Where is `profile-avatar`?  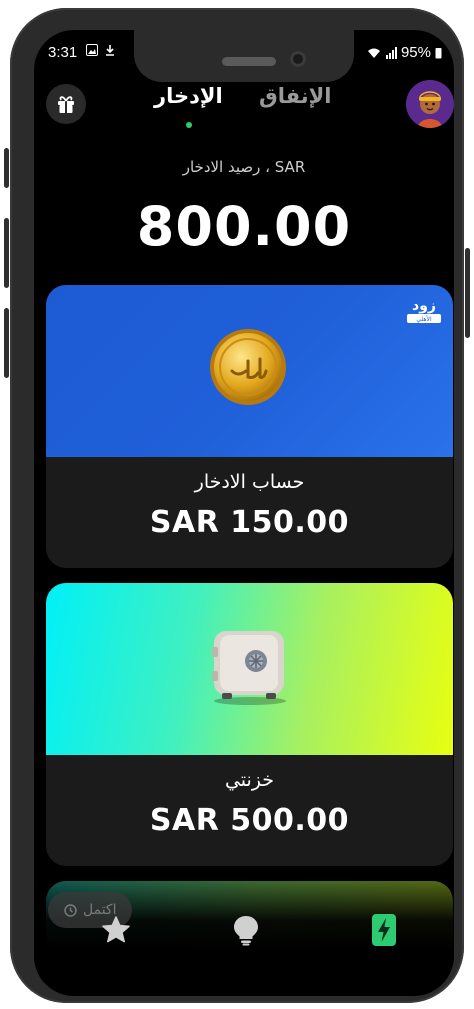
profile-avatar is located at coordinates (430, 104).